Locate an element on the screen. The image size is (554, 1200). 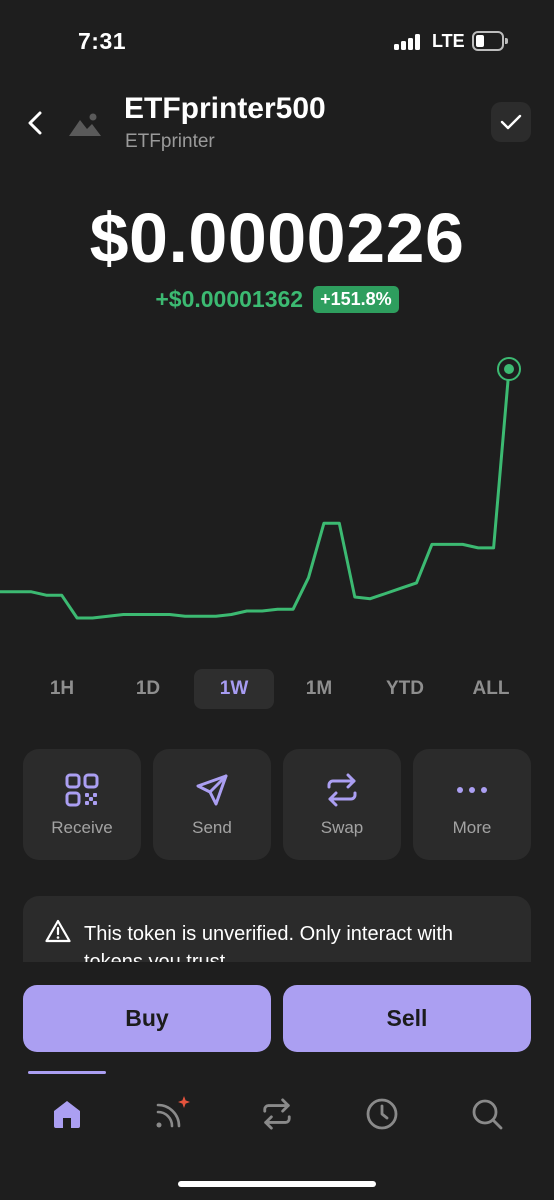
more-button: More is located at coordinates (472, 804).